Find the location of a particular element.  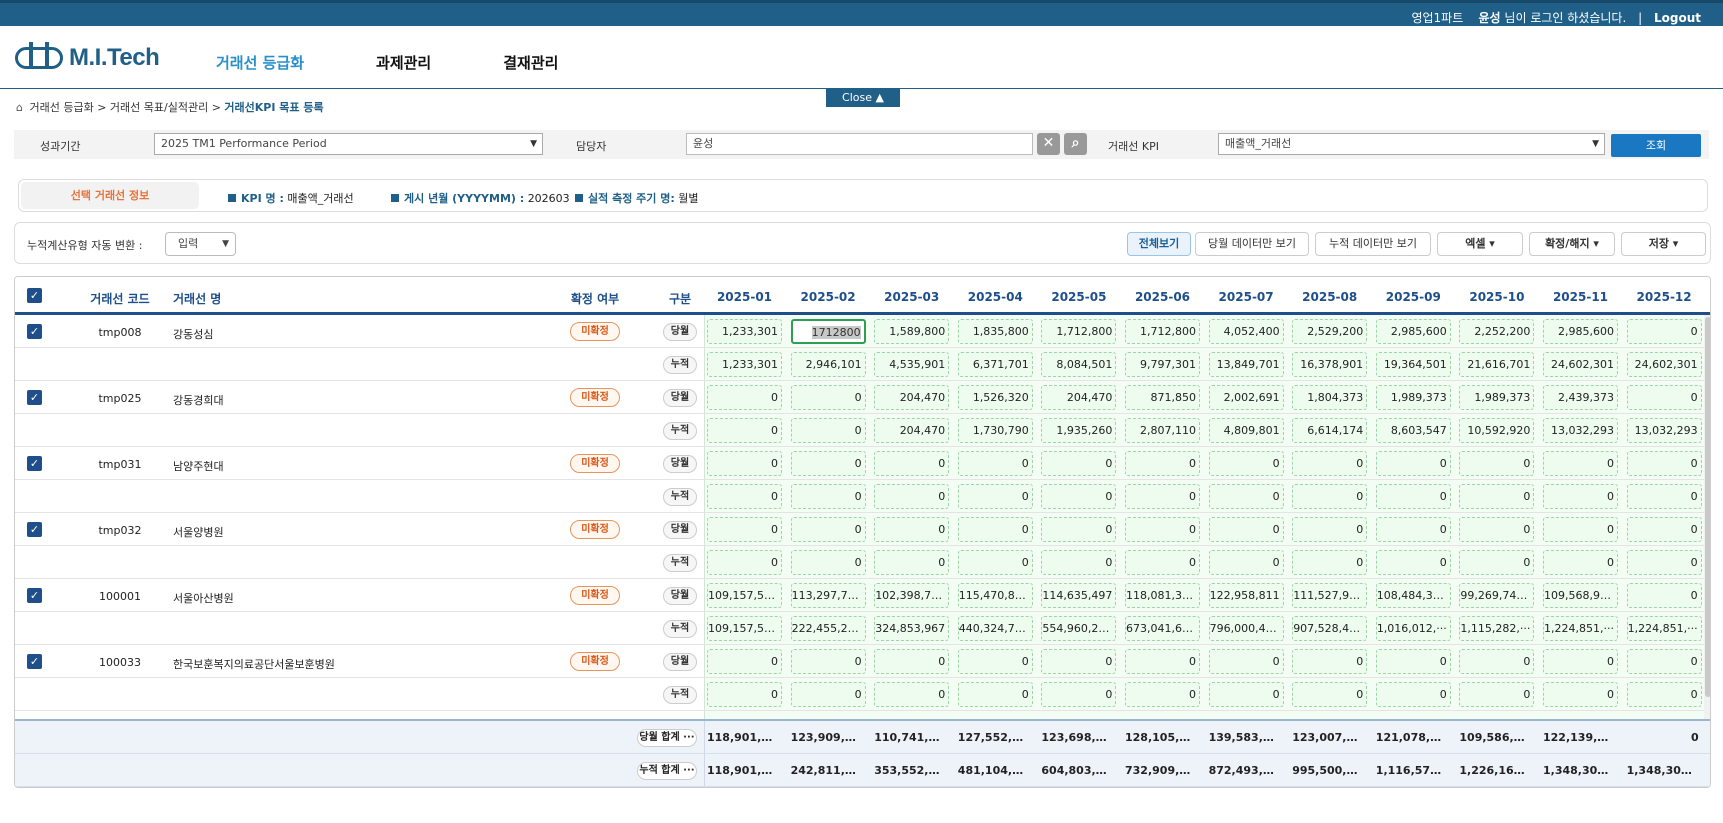

table-row: ✓ tmp032 서울양병원 미확정 당월 0 0 0 0 0 0 0 0 0 0 0 0 is located at coordinates (862, 529).